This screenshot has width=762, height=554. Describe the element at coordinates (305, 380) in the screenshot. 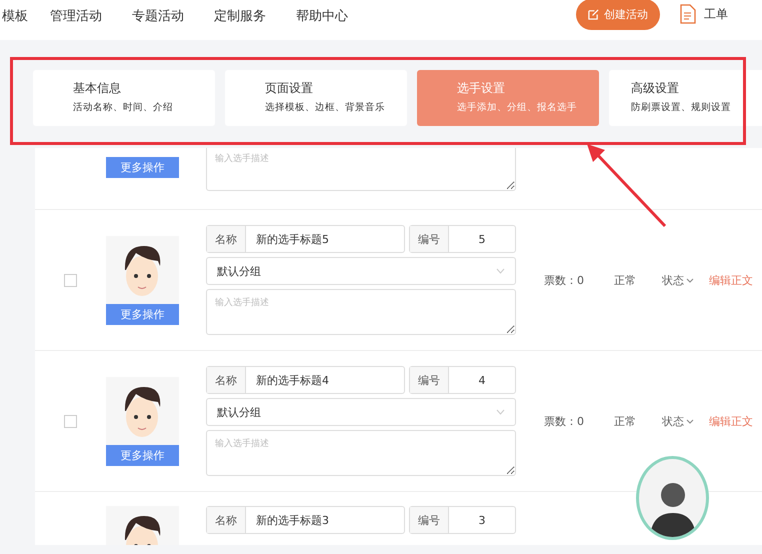

I see `name-field: 名称 新的选手标题4` at that location.